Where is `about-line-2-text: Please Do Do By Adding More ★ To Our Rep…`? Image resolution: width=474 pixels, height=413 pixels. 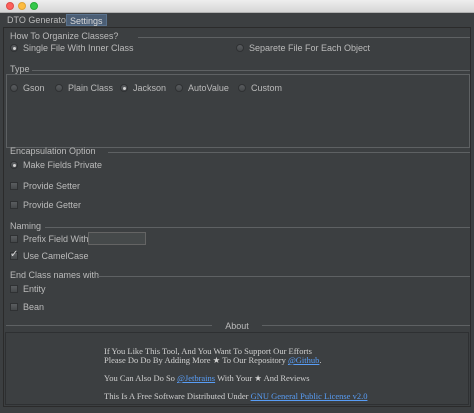
about-line-2-text: Please Do Do By Adding More ★ To Our Rep… is located at coordinates (196, 360).